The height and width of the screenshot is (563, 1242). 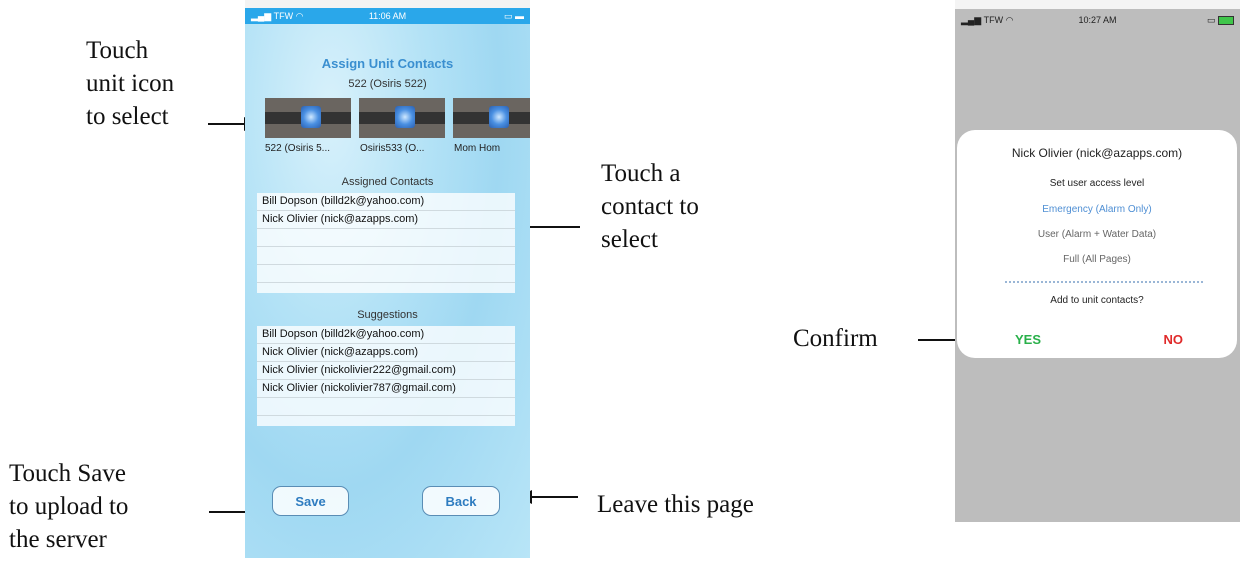 I want to click on back-button: Back, so click(x=461, y=501).